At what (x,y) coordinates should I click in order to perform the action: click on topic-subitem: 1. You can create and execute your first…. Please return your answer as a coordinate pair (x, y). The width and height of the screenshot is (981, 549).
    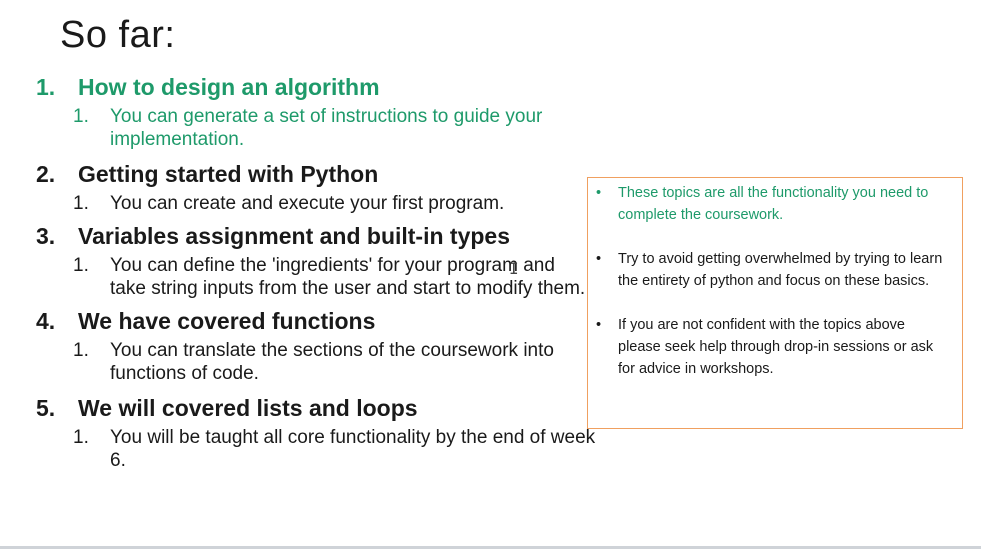
    Looking at the image, I should click on (316, 203).